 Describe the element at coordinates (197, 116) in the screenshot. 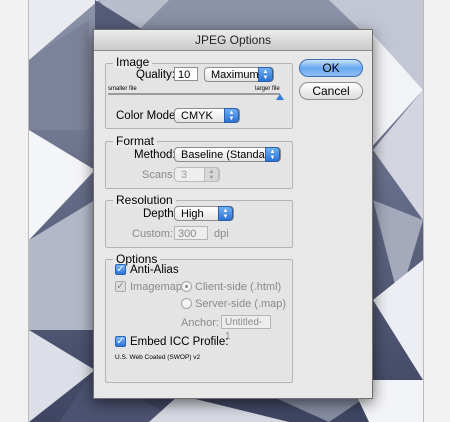

I see `color-model-value: CMYK` at that location.